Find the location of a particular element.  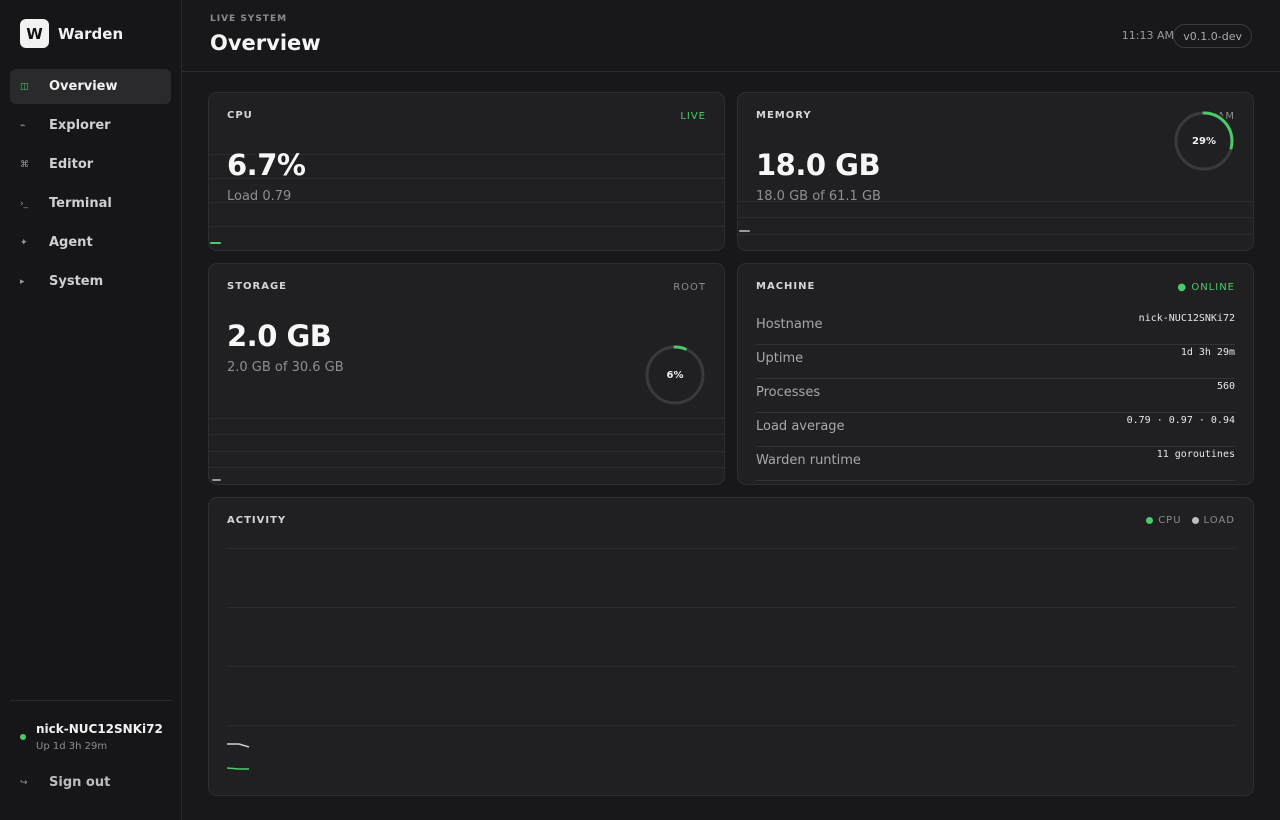

online-badge: ● ONLINE is located at coordinates (1206, 287).